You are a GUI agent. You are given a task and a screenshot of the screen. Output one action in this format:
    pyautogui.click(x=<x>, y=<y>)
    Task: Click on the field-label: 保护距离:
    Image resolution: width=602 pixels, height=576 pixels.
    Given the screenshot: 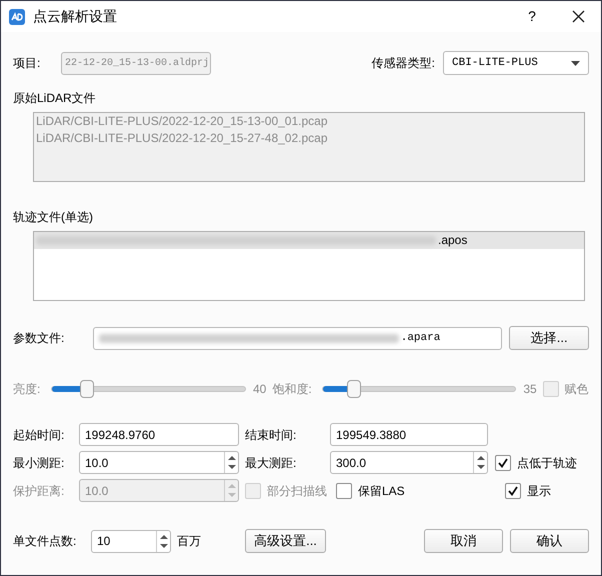 What is the action you would take?
    pyautogui.click(x=39, y=491)
    